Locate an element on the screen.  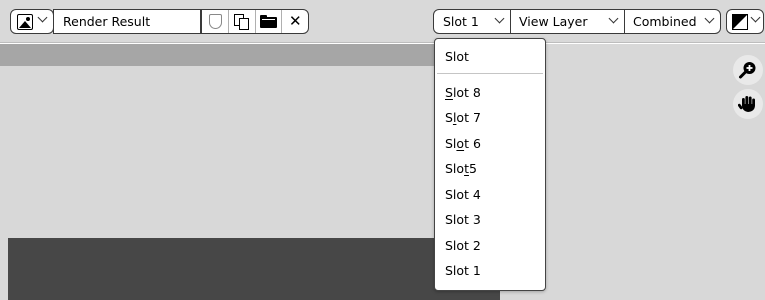
render-pass-value: Combined is located at coordinates (665, 21).